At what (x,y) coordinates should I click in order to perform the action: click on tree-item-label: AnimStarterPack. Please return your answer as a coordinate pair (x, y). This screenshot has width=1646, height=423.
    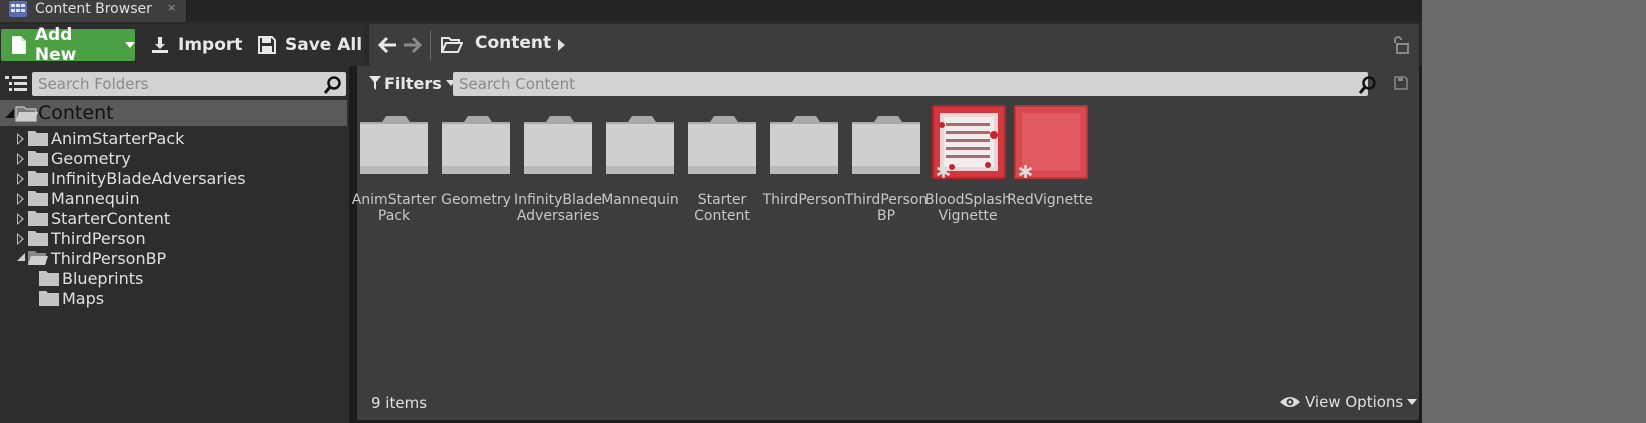
    Looking at the image, I should click on (118, 138).